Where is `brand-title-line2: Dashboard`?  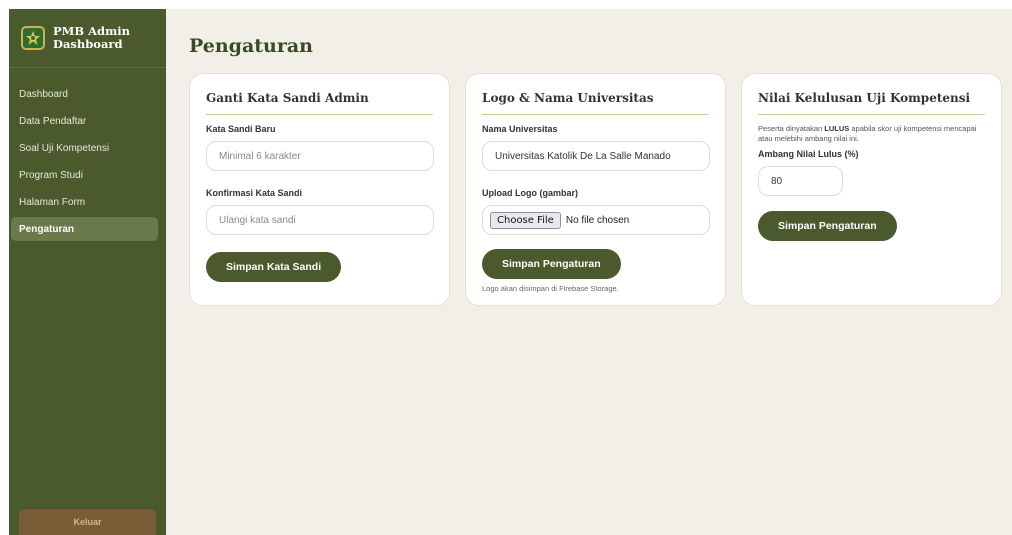
brand-title-line2: Dashboard is located at coordinates (88, 44).